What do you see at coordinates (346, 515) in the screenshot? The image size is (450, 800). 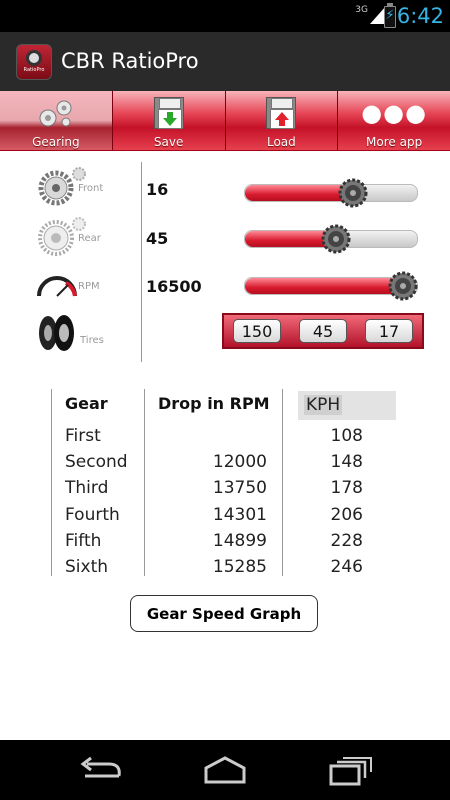 I see `gear-speed: 206` at bounding box center [346, 515].